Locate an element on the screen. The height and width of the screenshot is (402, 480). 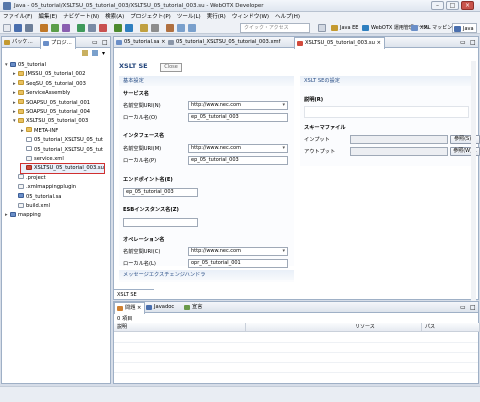
tab-problems: 問題 × is located at coordinates (130, 308).